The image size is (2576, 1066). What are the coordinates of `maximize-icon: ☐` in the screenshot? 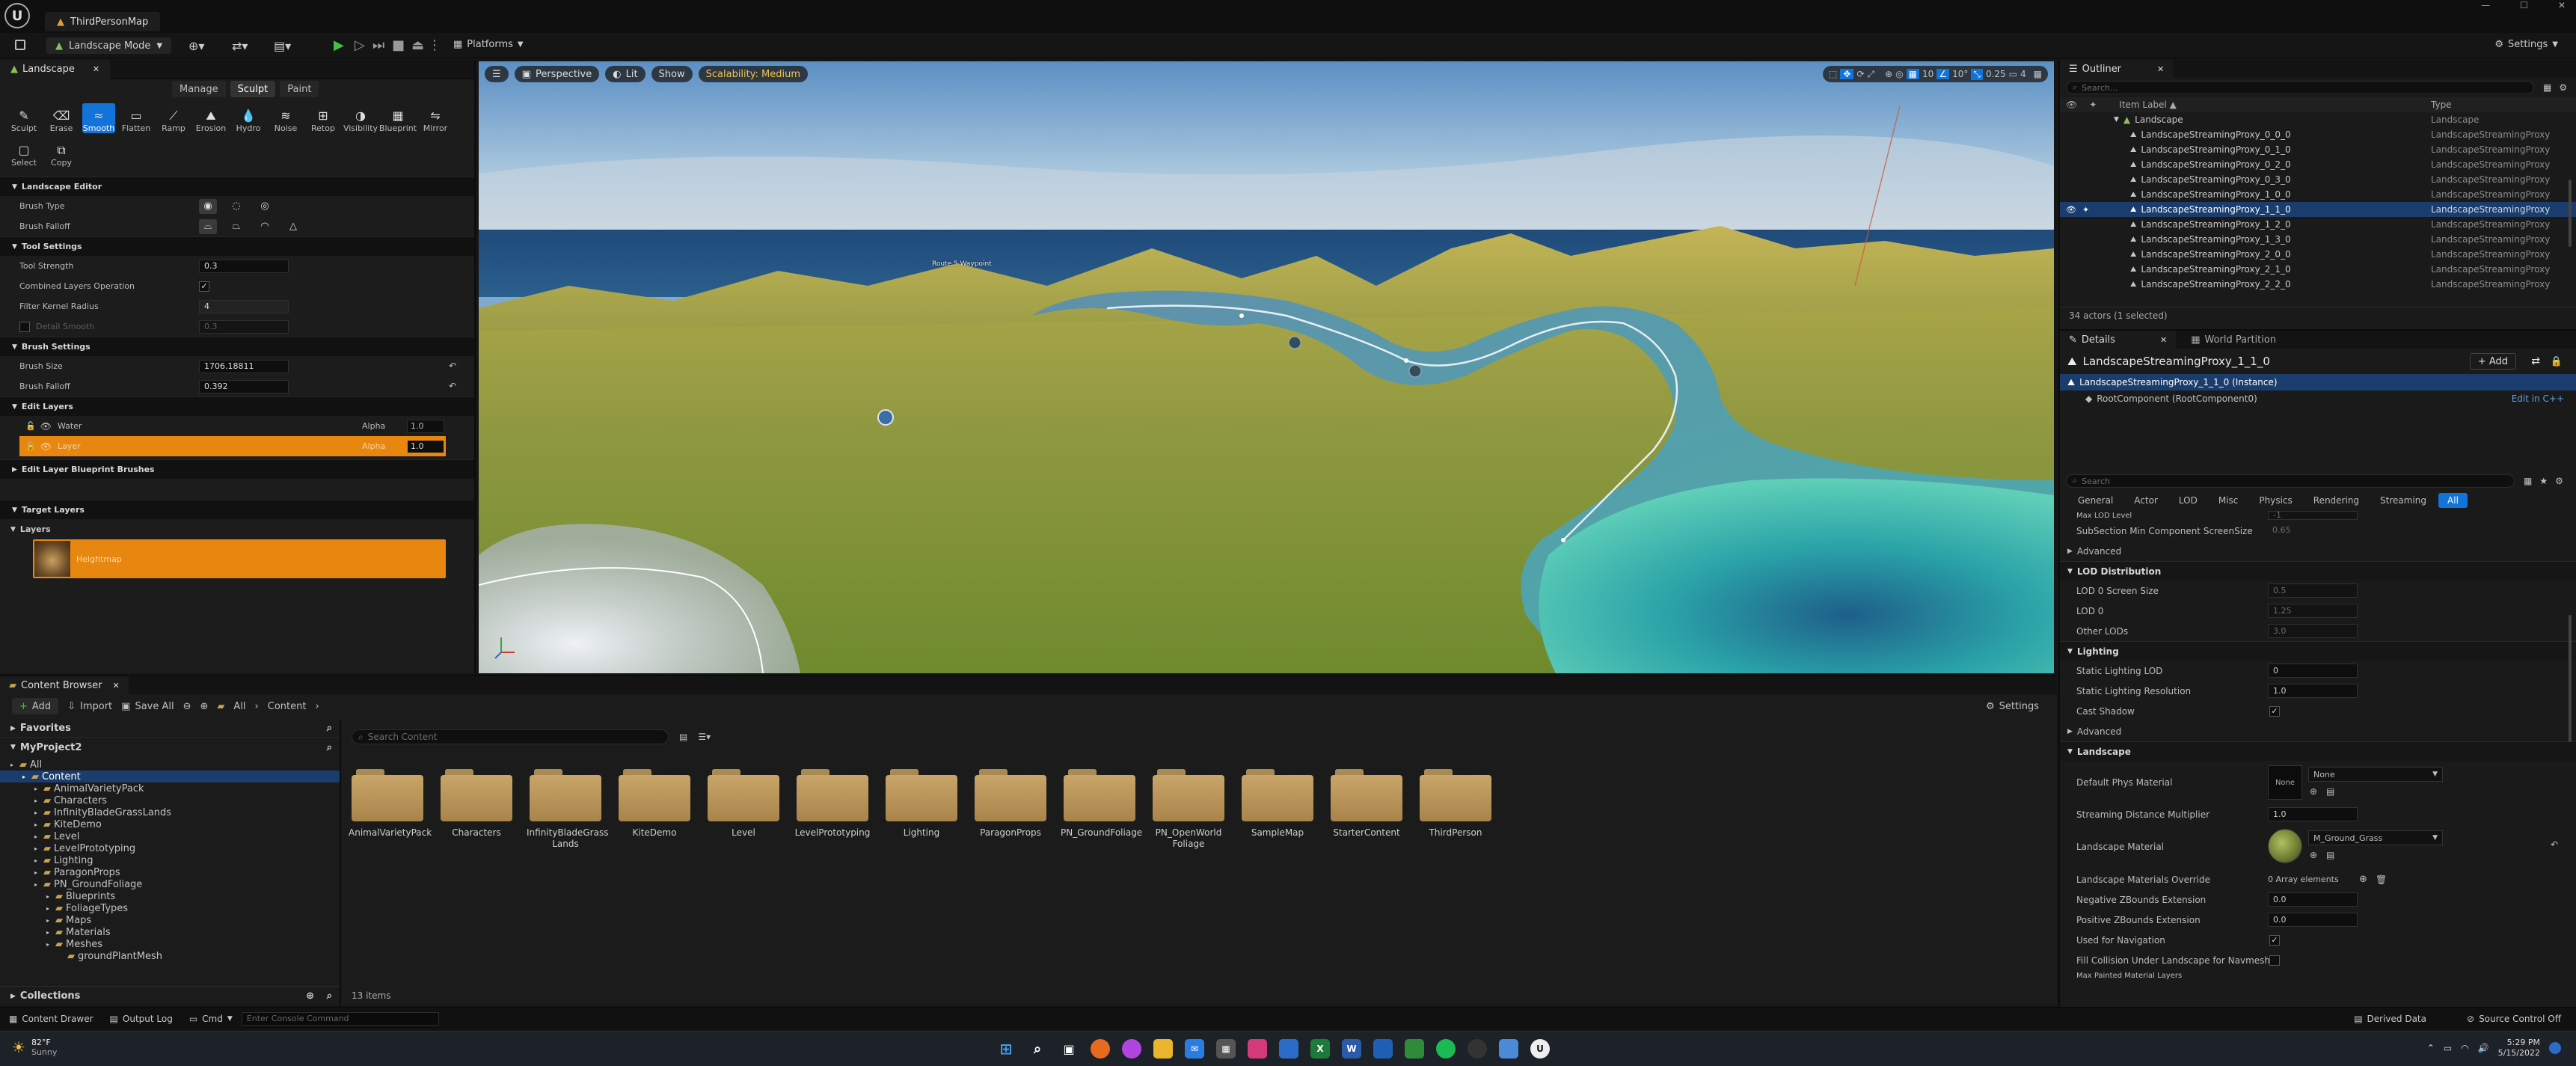 It's located at (2524, 5).